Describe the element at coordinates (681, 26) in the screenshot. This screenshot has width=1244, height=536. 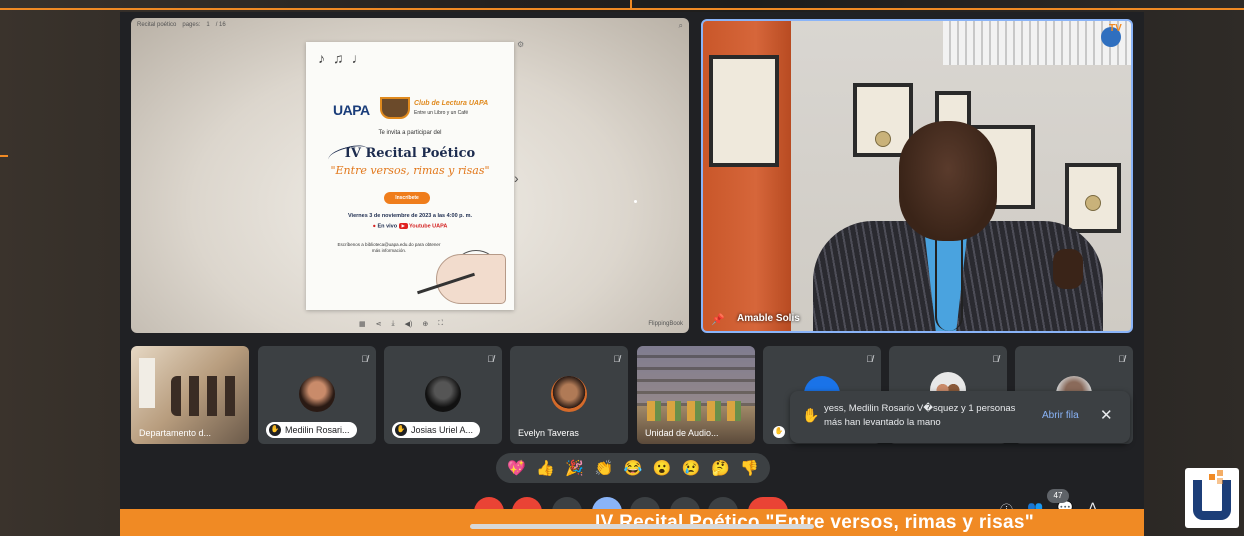
I see `search-icon: ⌕` at that location.